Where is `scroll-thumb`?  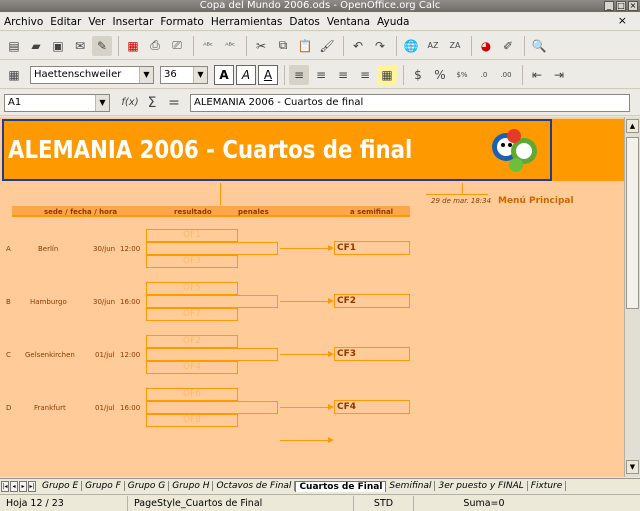
scroll-thumb is located at coordinates (632, 223).